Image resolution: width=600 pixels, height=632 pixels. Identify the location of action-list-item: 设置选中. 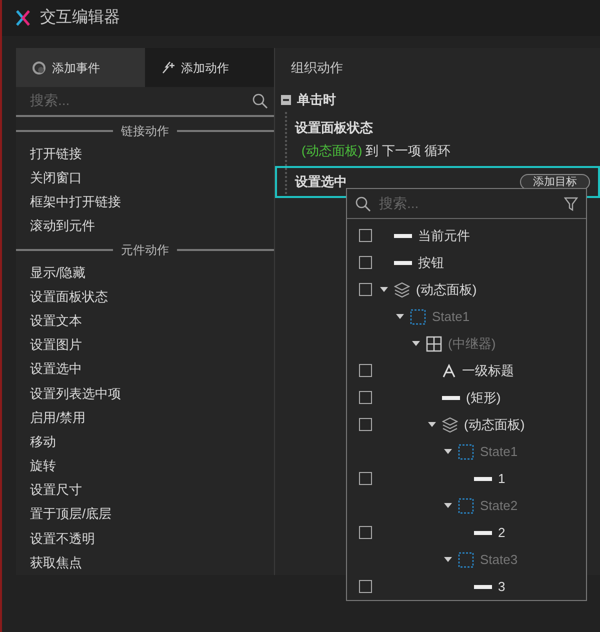
(145, 369).